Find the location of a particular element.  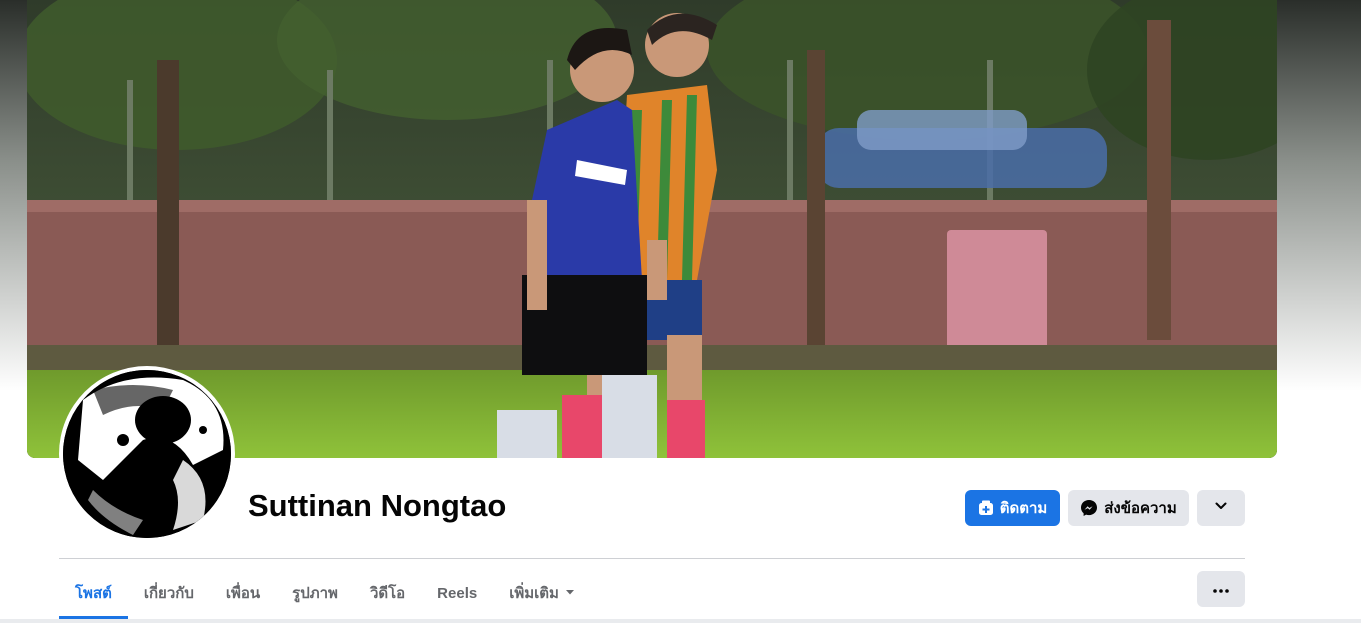

follow-button: ติดตาม is located at coordinates (1012, 508).